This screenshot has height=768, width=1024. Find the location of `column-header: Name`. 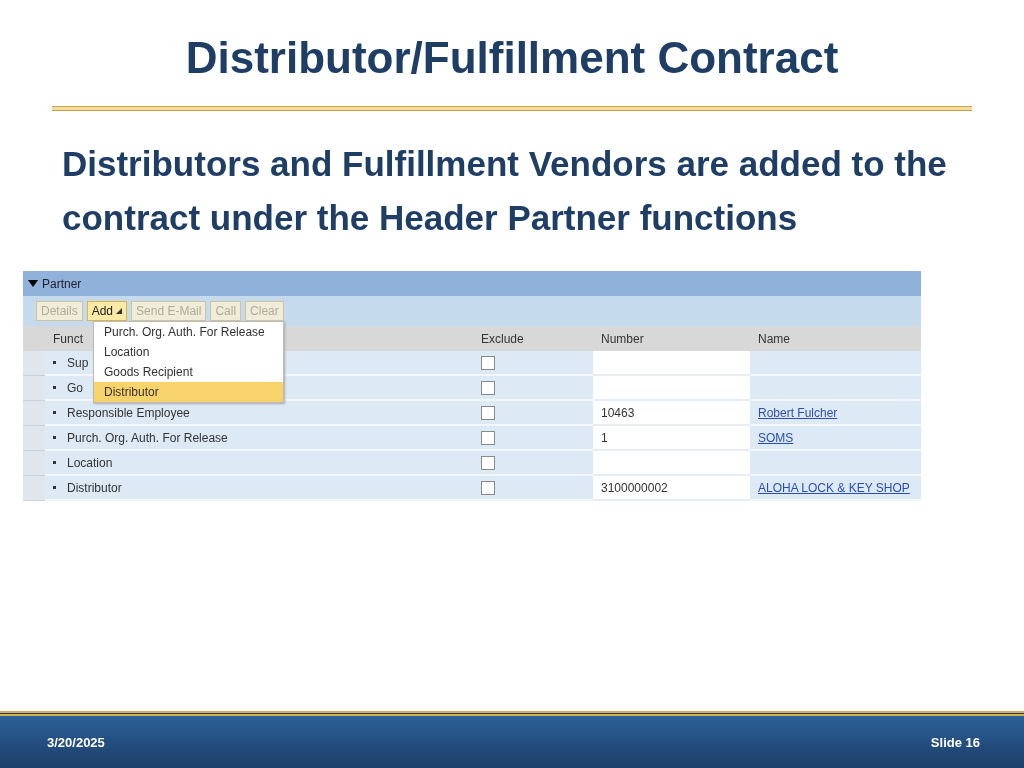

column-header: Name is located at coordinates (835, 338).